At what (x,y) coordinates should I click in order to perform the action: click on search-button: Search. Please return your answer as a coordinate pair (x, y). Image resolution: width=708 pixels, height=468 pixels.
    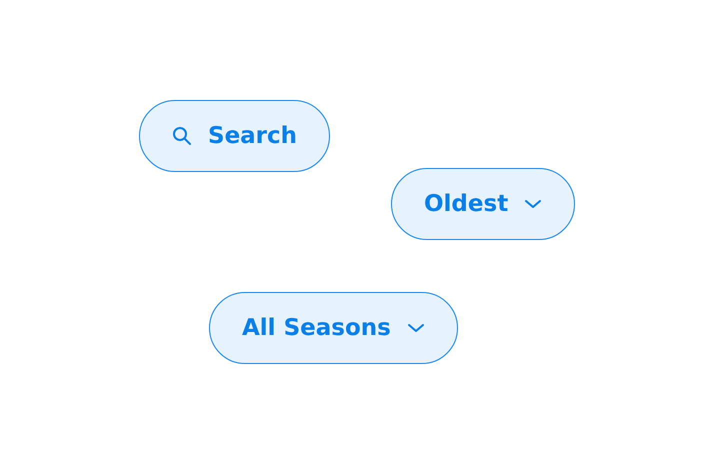
    Looking at the image, I should click on (234, 136).